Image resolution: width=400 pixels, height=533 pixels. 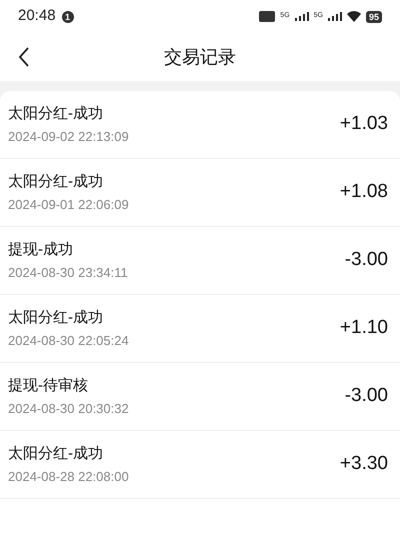 What do you see at coordinates (68, 205) in the screenshot?
I see `transaction-date: 2024-09-01 22:06:09` at bounding box center [68, 205].